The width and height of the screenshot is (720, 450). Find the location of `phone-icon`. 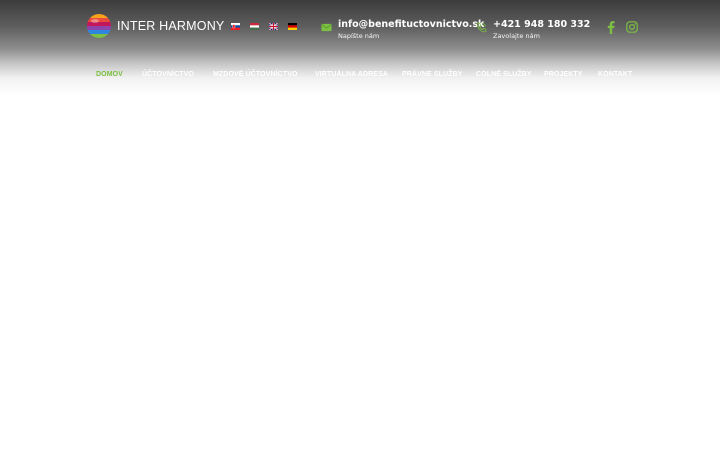

phone-icon is located at coordinates (481, 27).